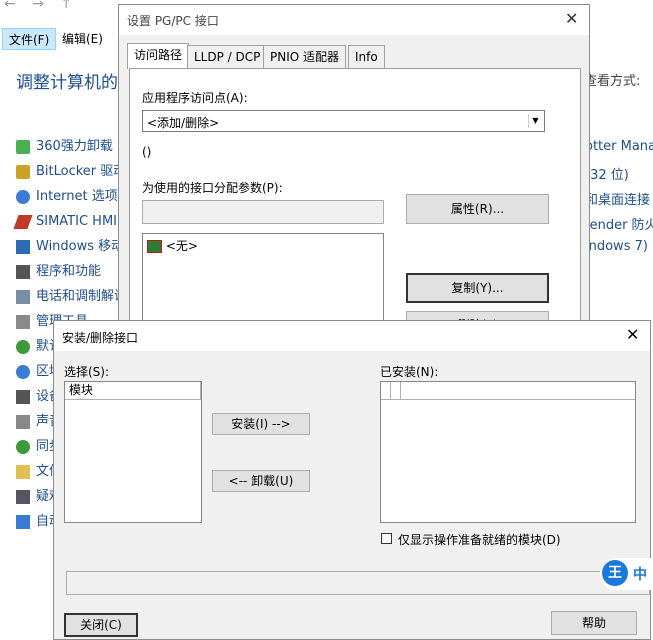 This screenshot has height=640, width=653. I want to click on close-button: 关闭(C), so click(101, 625).